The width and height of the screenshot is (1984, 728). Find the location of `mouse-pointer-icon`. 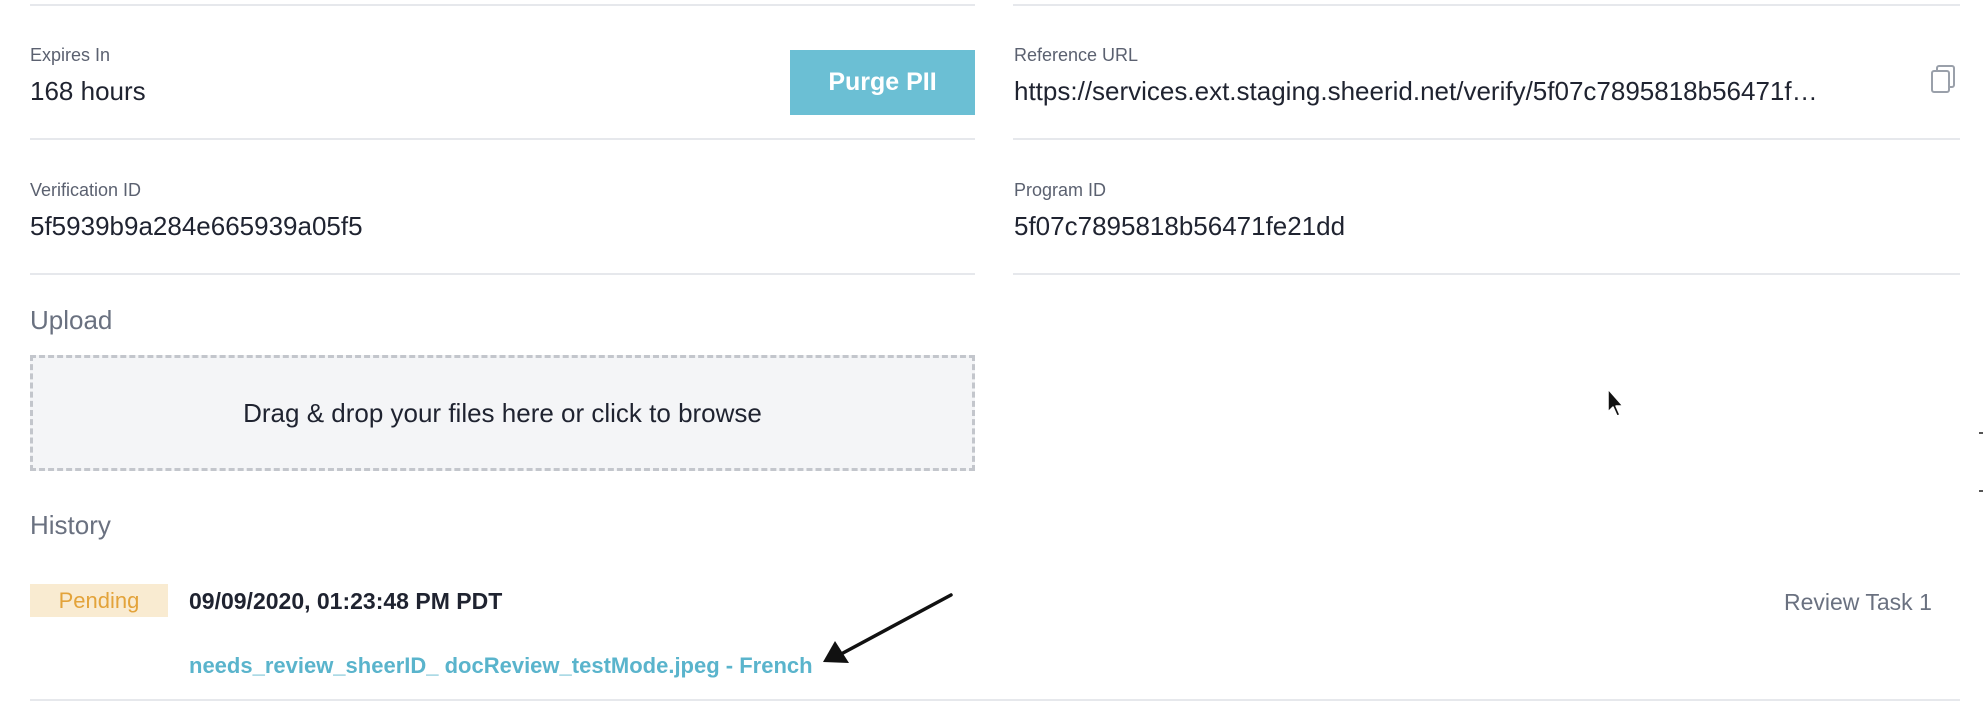

mouse-pointer-icon is located at coordinates (1616, 403).